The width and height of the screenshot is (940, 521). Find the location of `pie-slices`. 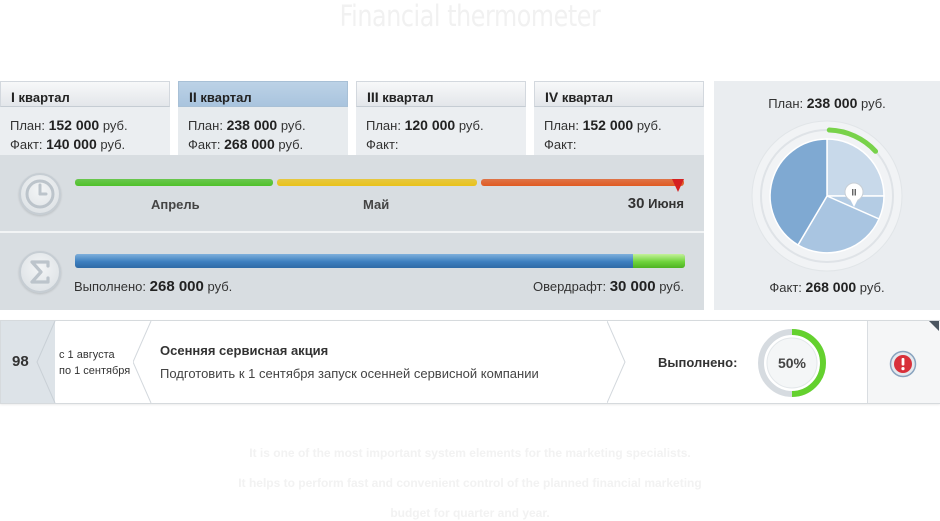

pie-slices is located at coordinates (827, 196).